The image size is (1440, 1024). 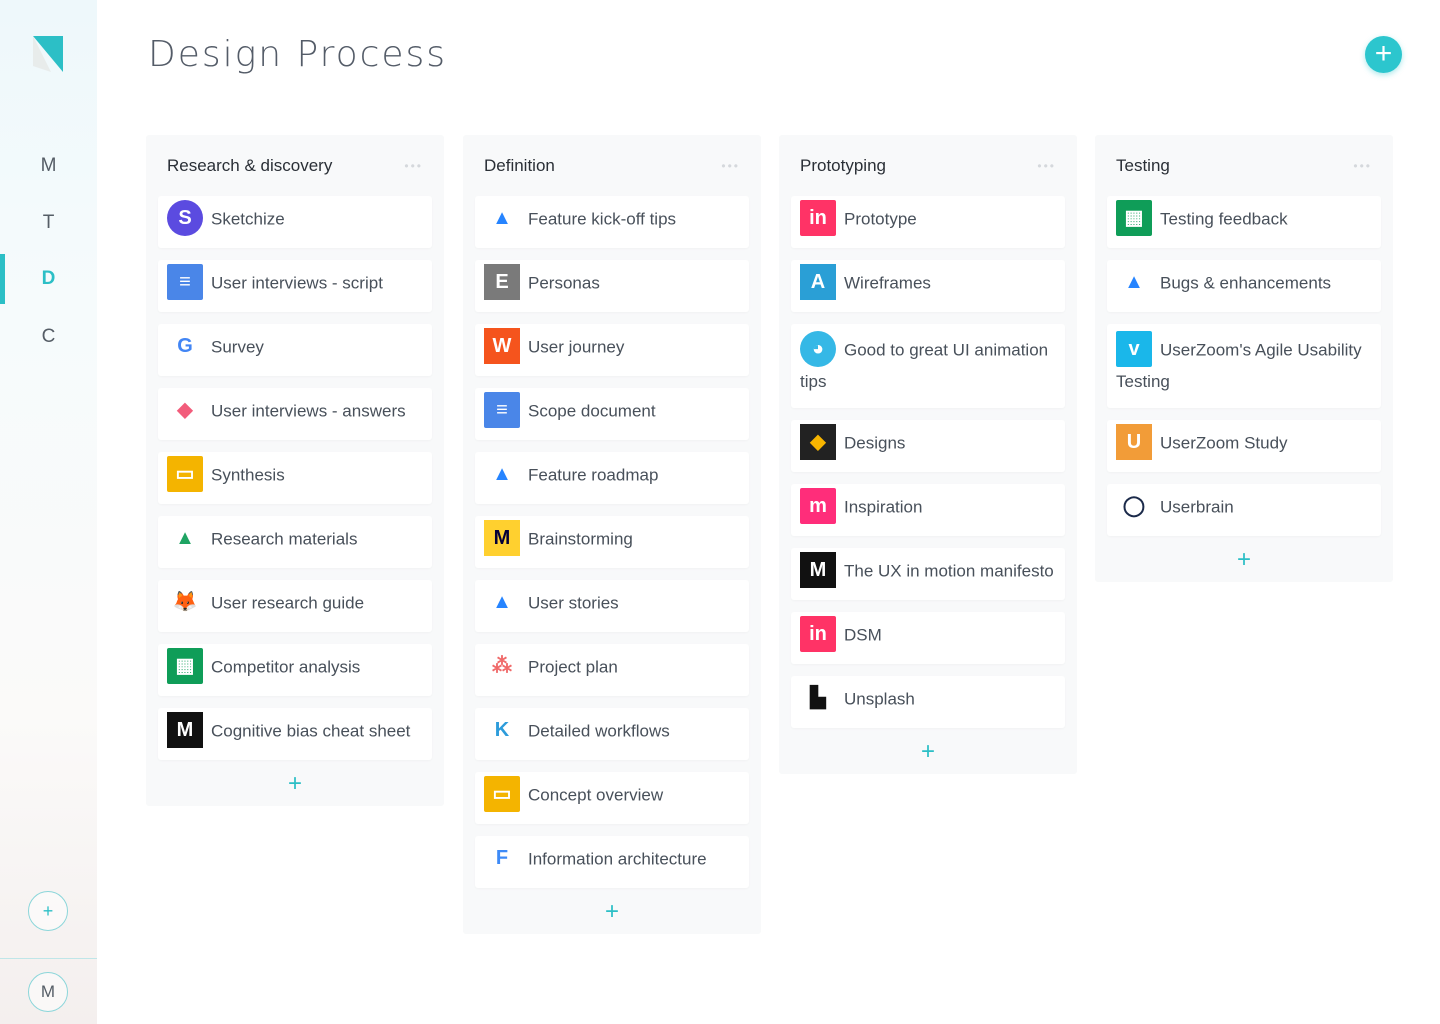 I want to click on card: K Detailed workflows, so click(x=612, y=734).